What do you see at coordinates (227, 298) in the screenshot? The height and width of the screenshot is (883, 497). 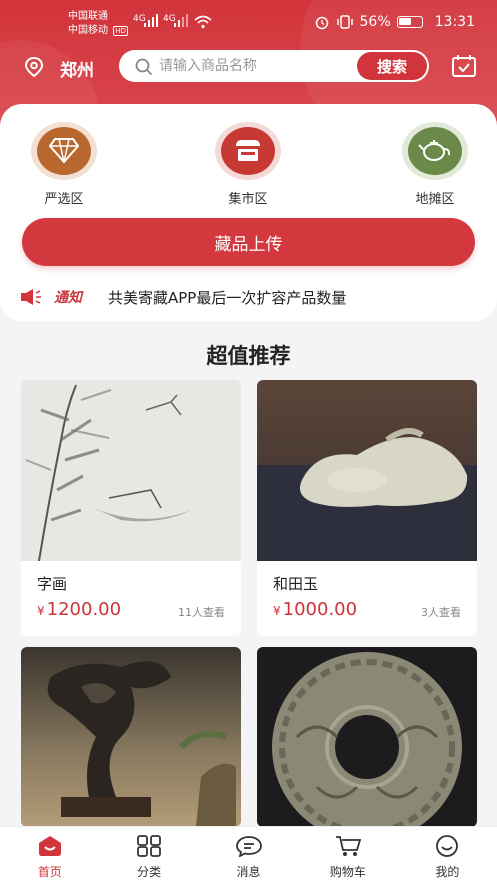 I see `notice-text: 共美寄藏APP最后一次扩容产品数量` at bounding box center [227, 298].